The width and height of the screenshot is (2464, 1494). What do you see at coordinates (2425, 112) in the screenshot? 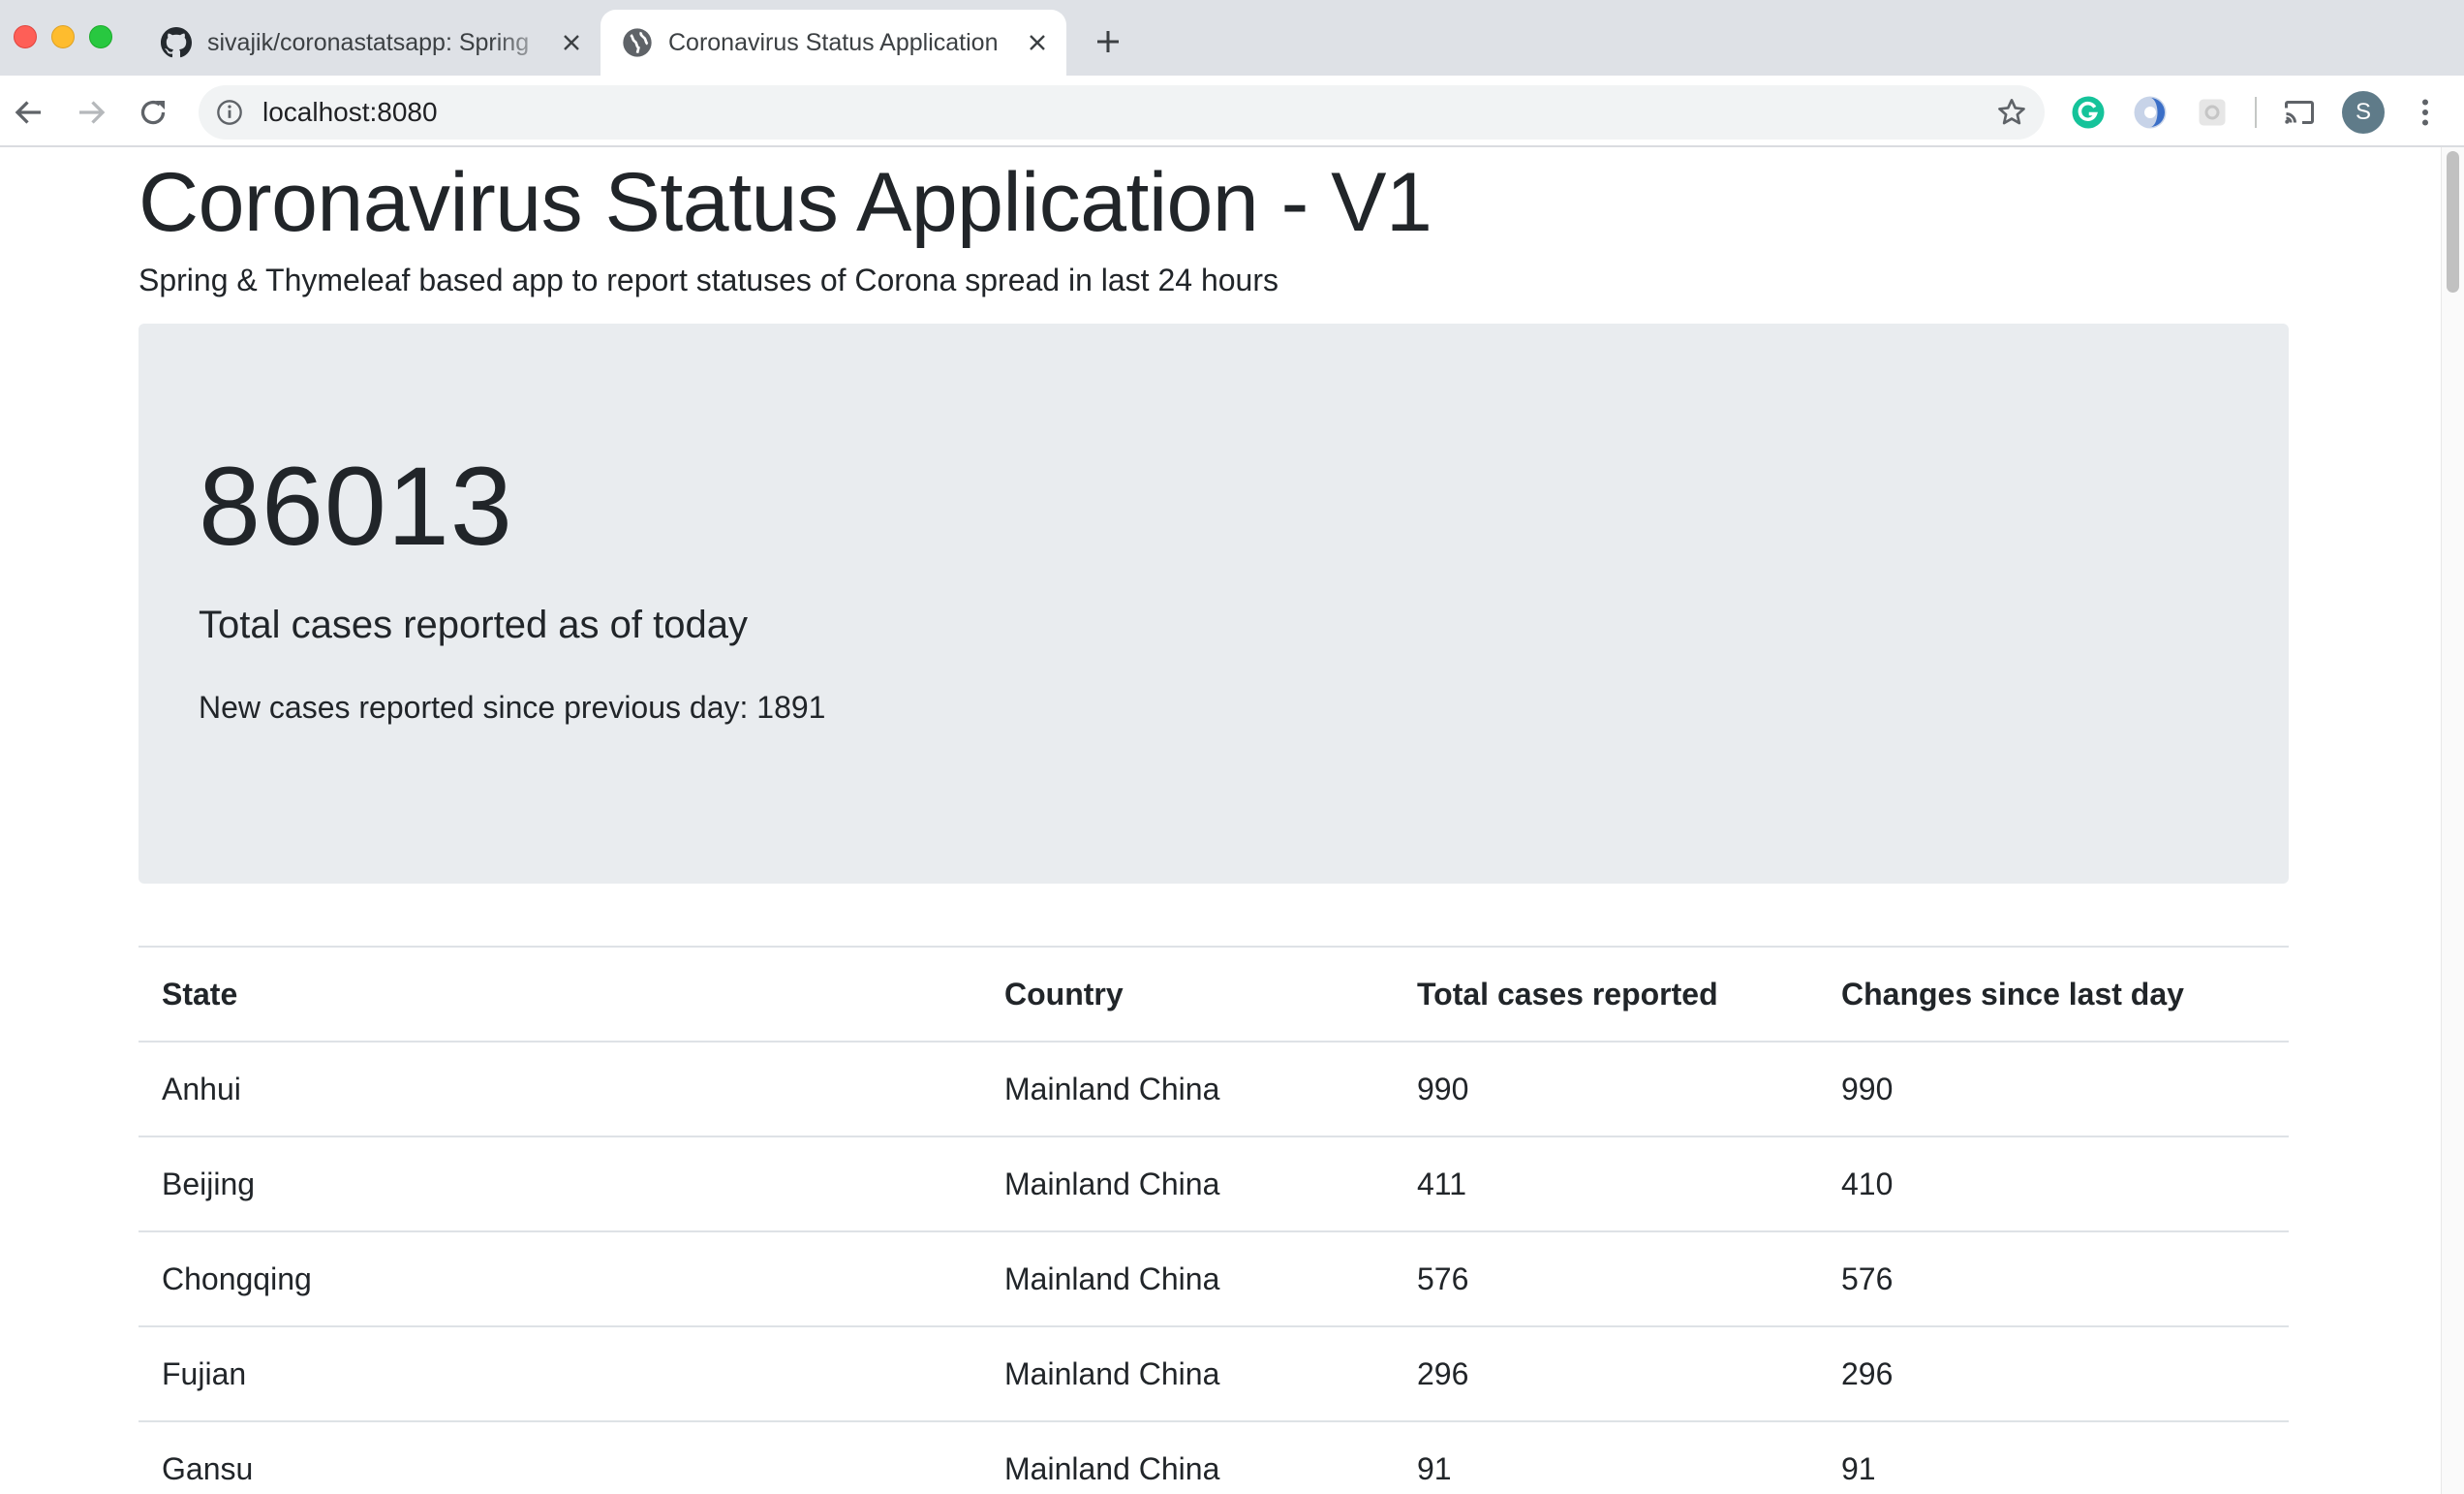
I see `more-menu-icon` at bounding box center [2425, 112].